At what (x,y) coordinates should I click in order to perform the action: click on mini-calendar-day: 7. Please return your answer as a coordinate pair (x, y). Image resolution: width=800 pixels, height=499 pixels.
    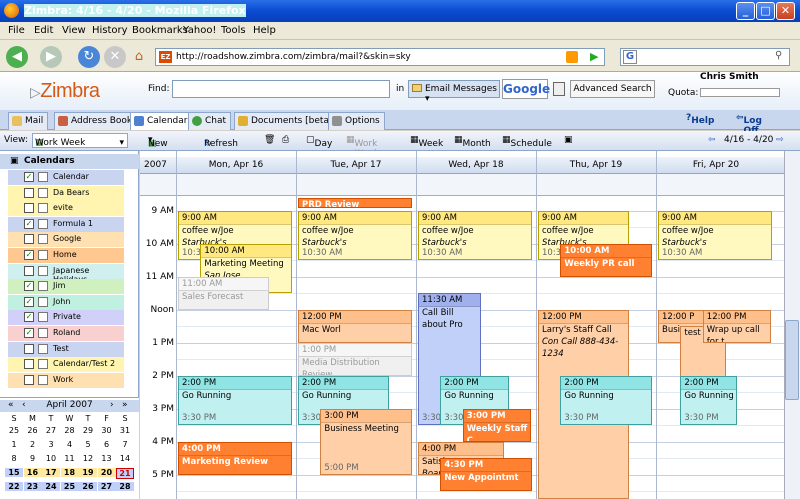
    Looking at the image, I should click on (125, 444).